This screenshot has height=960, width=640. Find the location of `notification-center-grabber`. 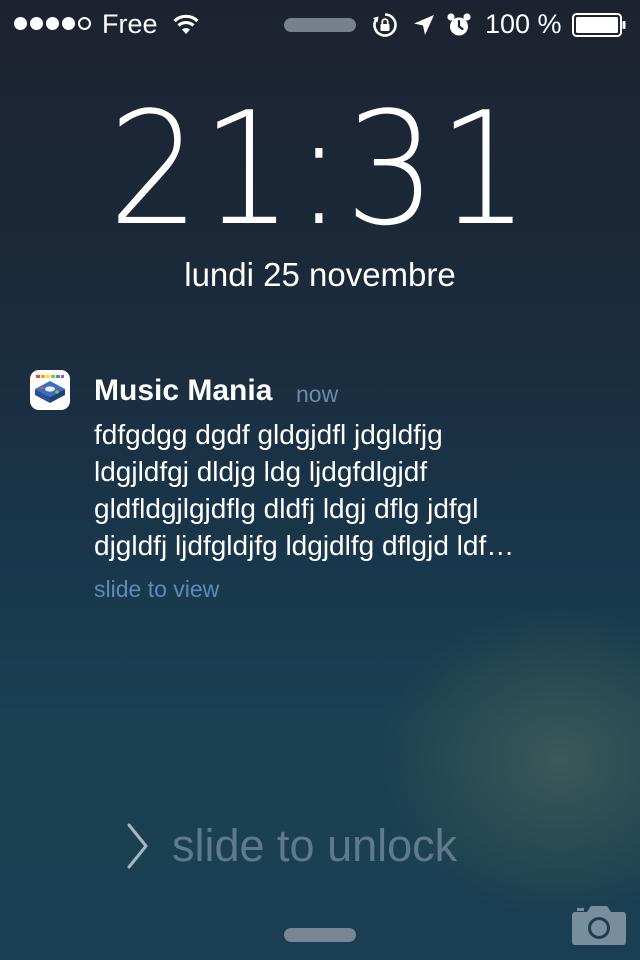

notification-center-grabber is located at coordinates (320, 25).